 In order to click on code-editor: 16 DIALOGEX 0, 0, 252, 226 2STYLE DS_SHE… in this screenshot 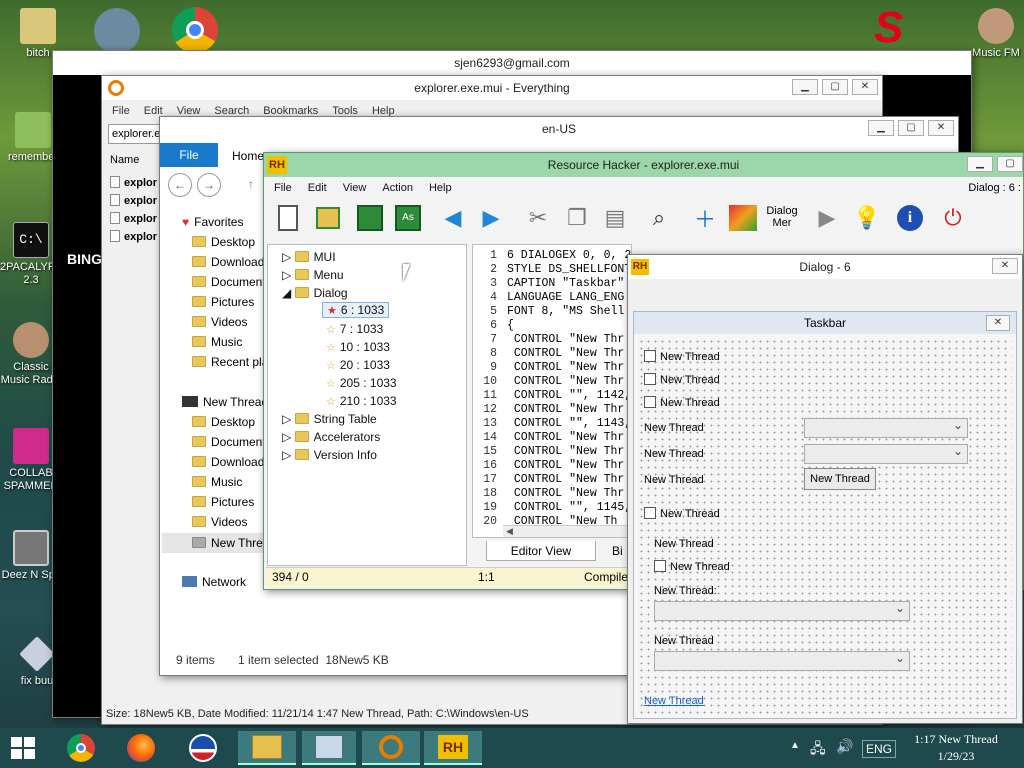, I will do `click(552, 391)`.